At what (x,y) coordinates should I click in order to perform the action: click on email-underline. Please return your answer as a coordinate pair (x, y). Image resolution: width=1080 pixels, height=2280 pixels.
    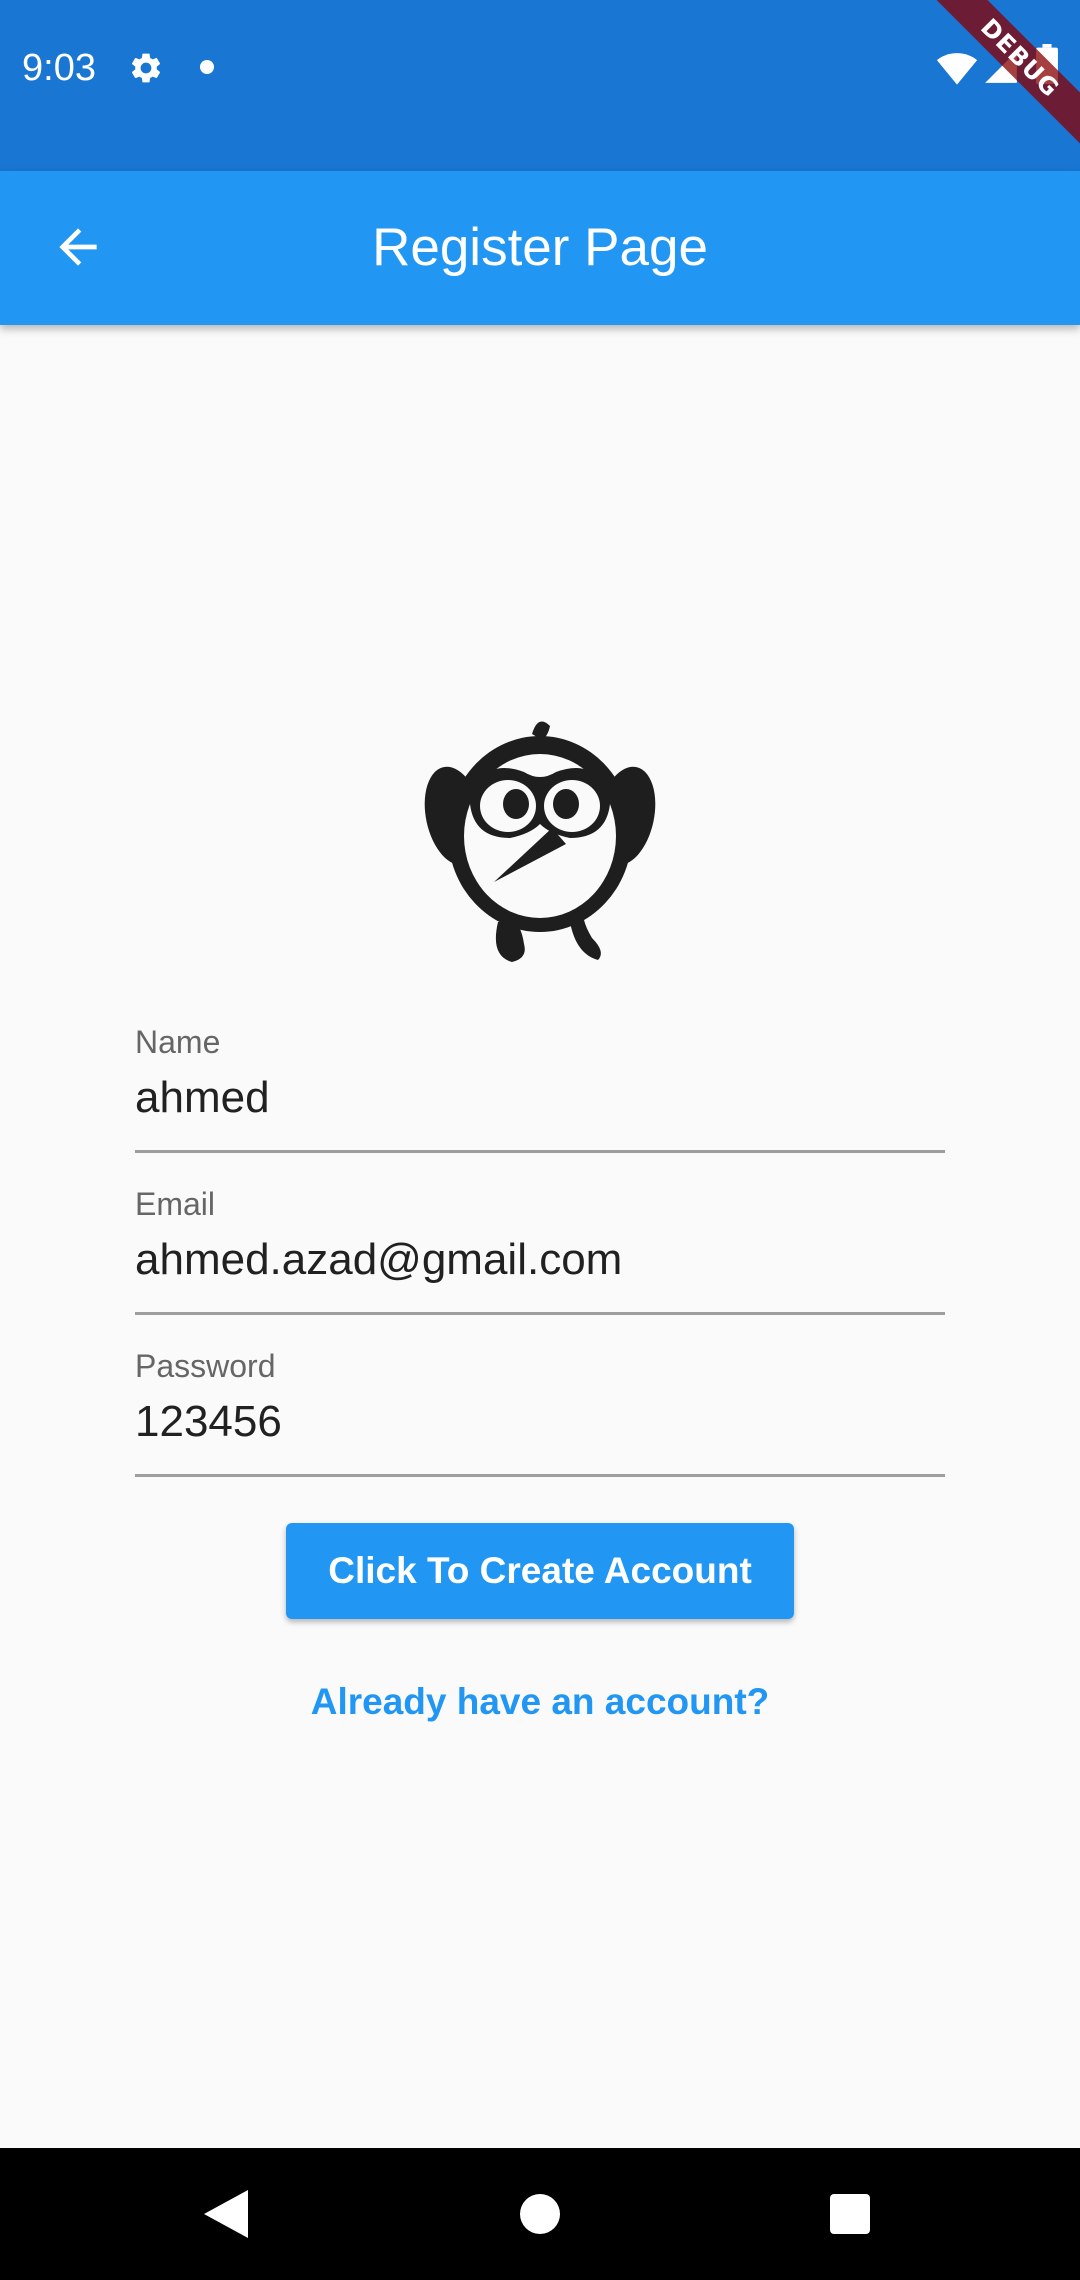
    Looking at the image, I should click on (540, 1313).